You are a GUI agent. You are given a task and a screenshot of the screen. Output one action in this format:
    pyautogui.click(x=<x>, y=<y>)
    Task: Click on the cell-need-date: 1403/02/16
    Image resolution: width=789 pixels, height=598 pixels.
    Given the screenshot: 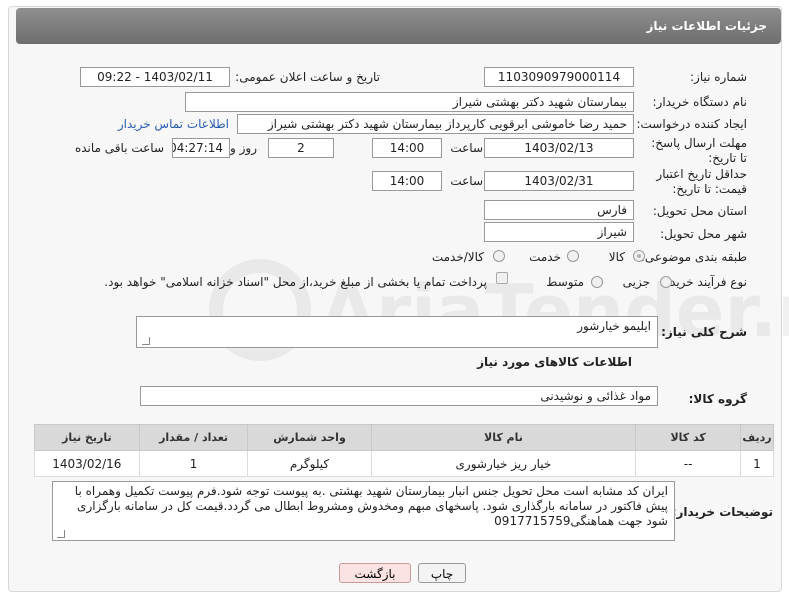 What is the action you would take?
    pyautogui.click(x=87, y=463)
    